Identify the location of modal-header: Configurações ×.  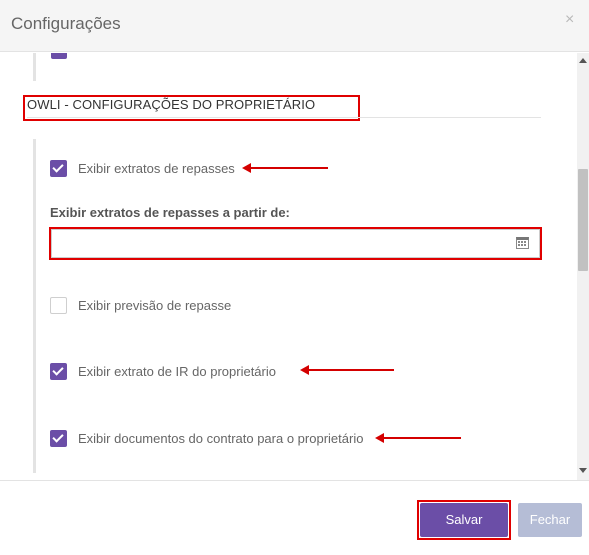
(294, 26).